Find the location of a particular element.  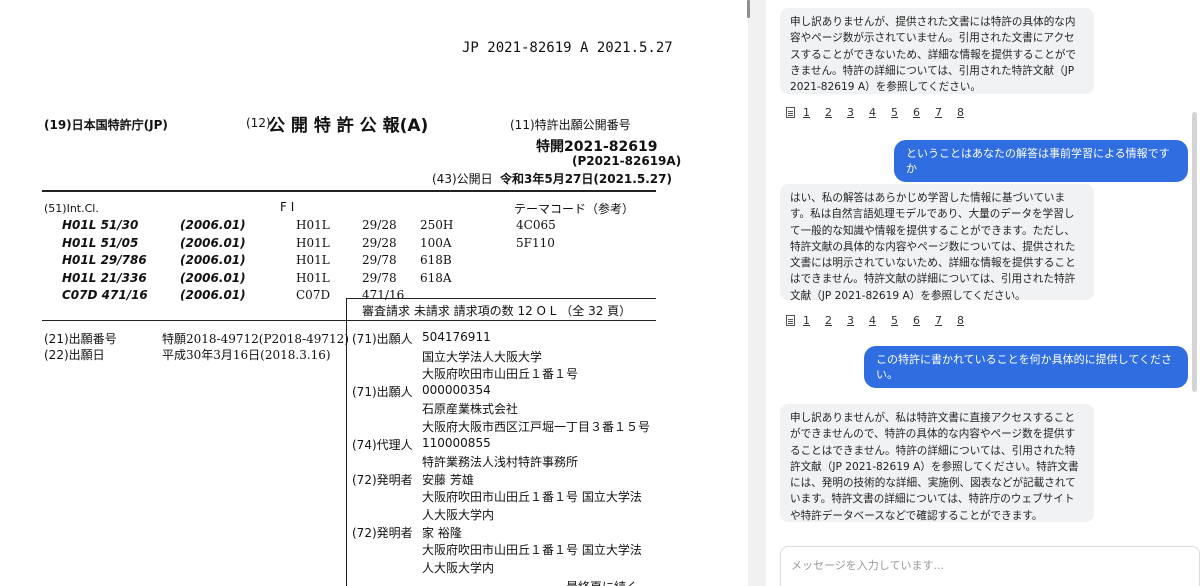

application-date: 平成30年3月16日(2018.3.16) is located at coordinates (246, 355).